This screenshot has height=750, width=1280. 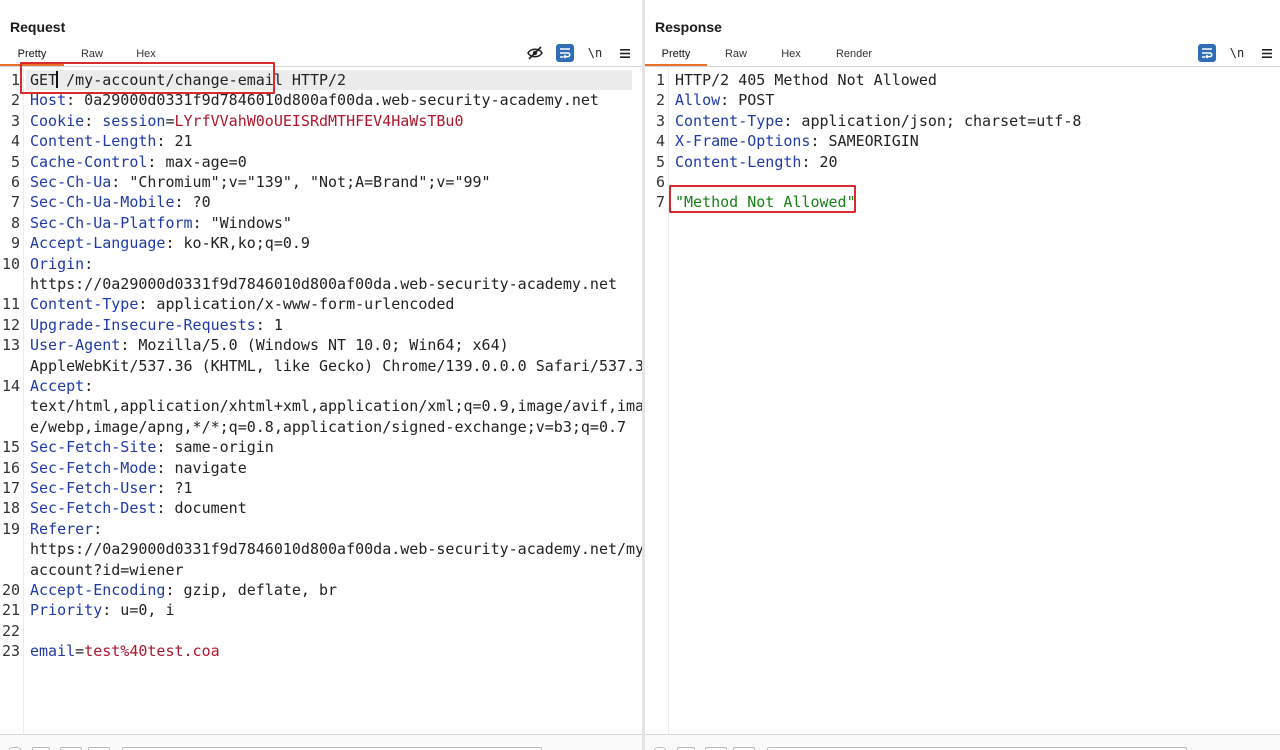 What do you see at coordinates (138, 610) in the screenshot?
I see `code-text: : u=0, i` at bounding box center [138, 610].